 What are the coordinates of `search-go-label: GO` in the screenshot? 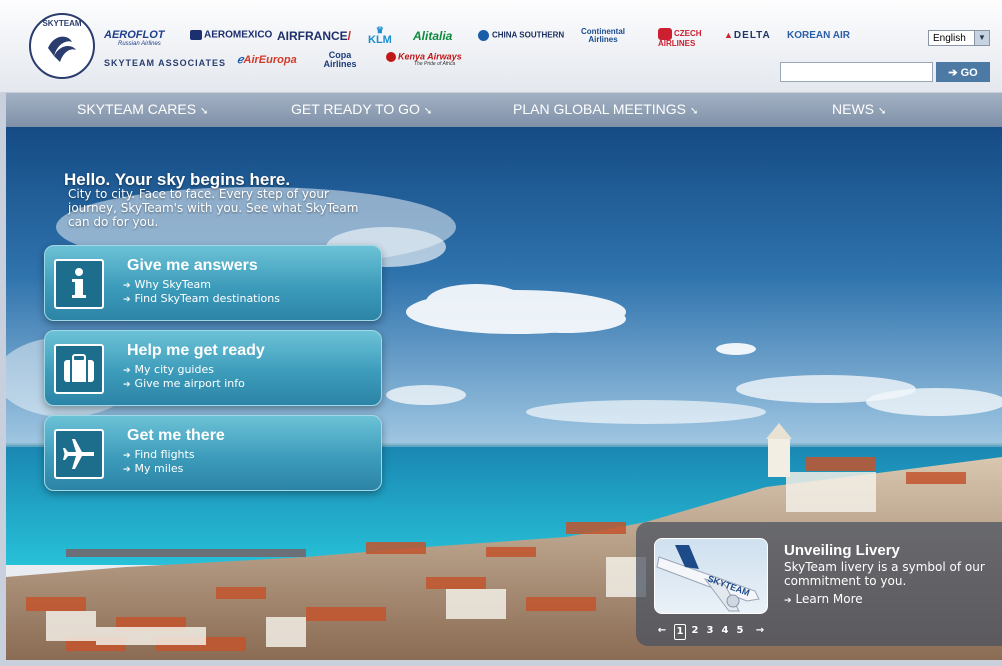 It's located at (969, 72).